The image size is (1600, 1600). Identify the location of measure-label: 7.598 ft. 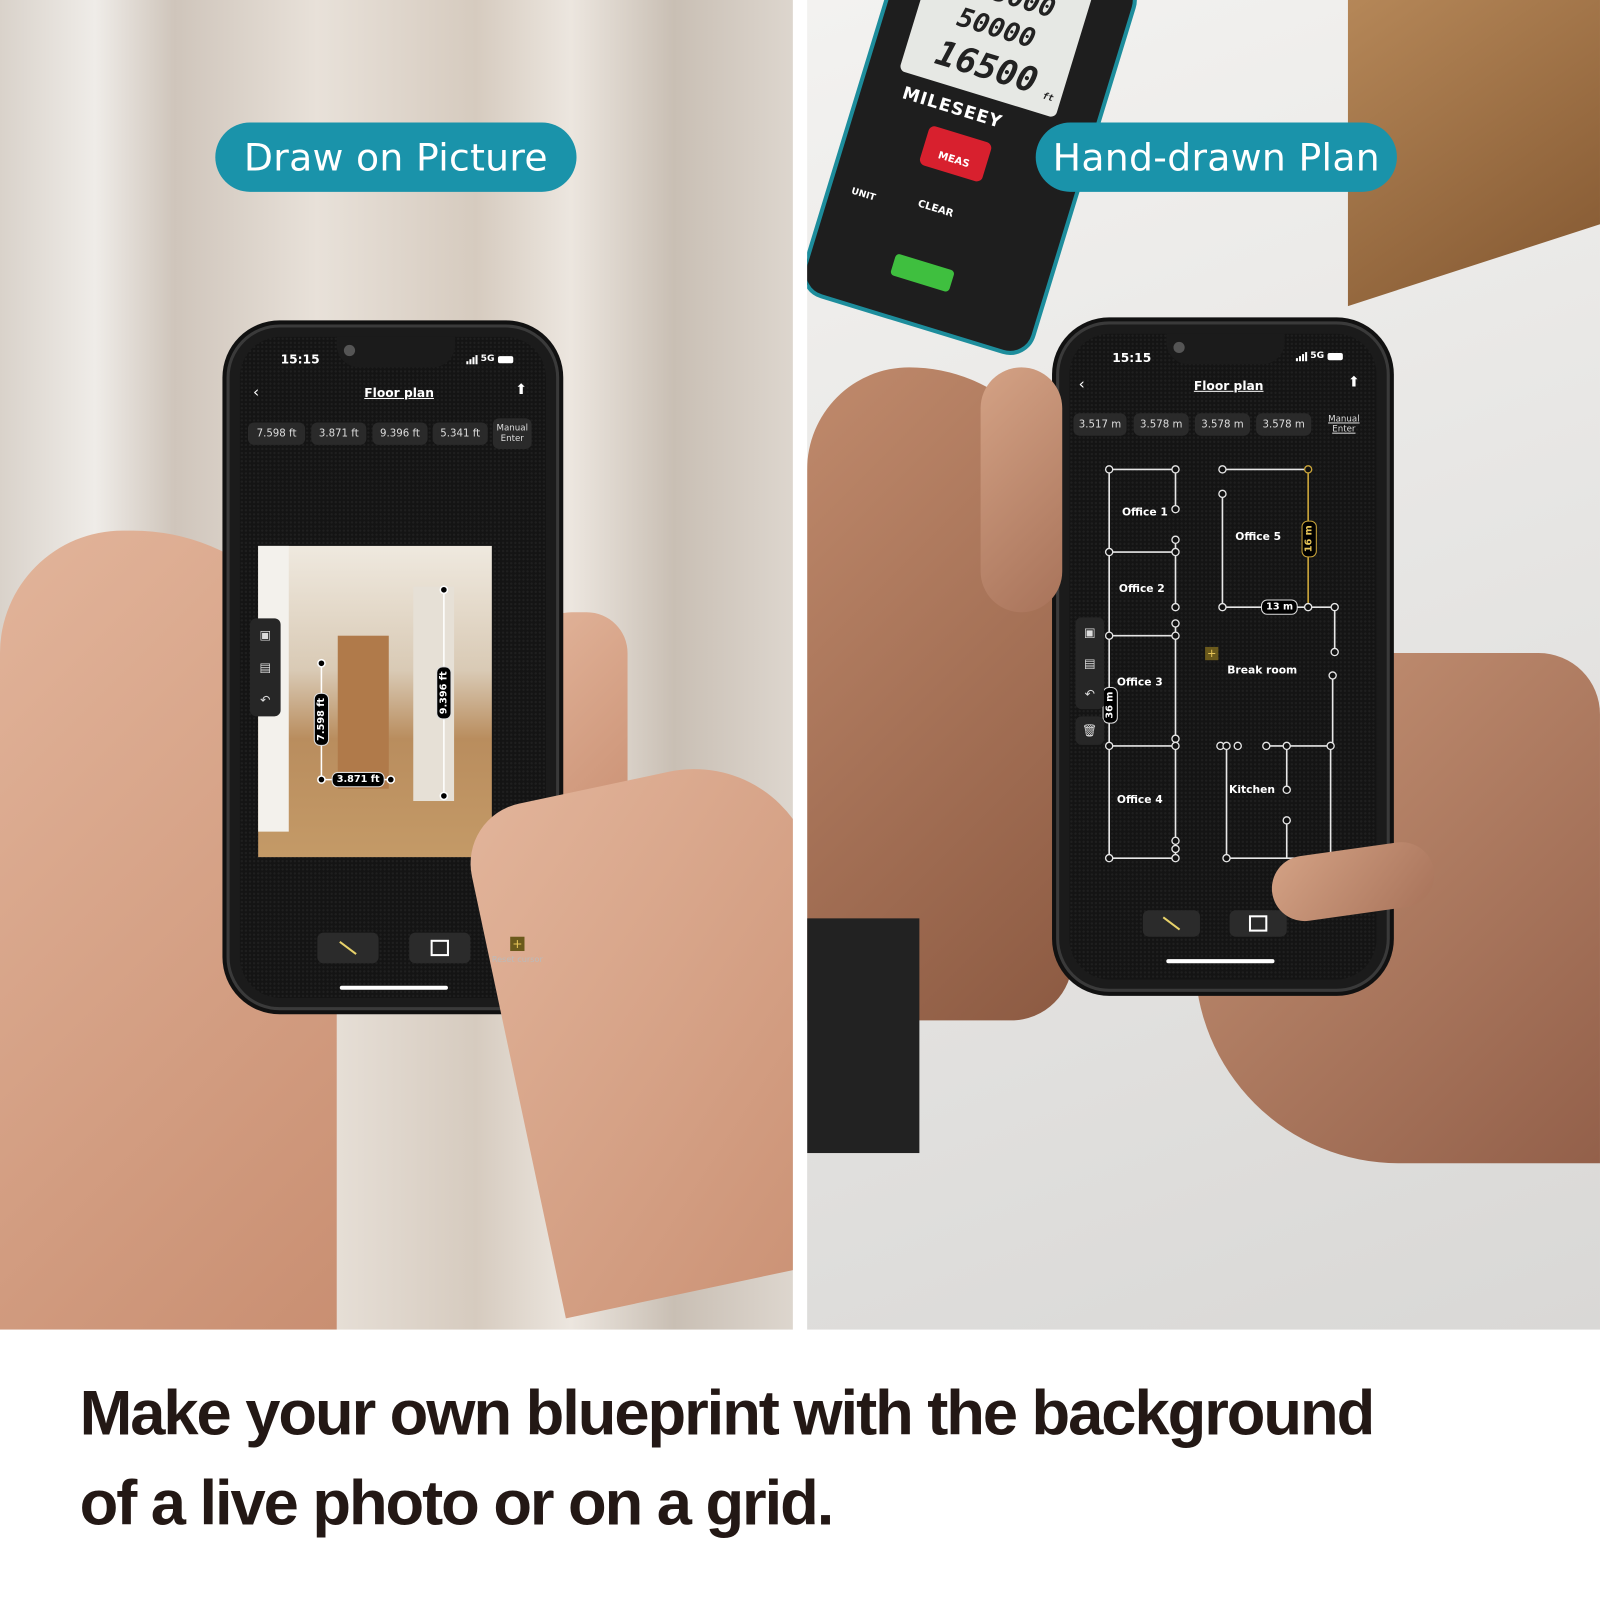
(321, 719).